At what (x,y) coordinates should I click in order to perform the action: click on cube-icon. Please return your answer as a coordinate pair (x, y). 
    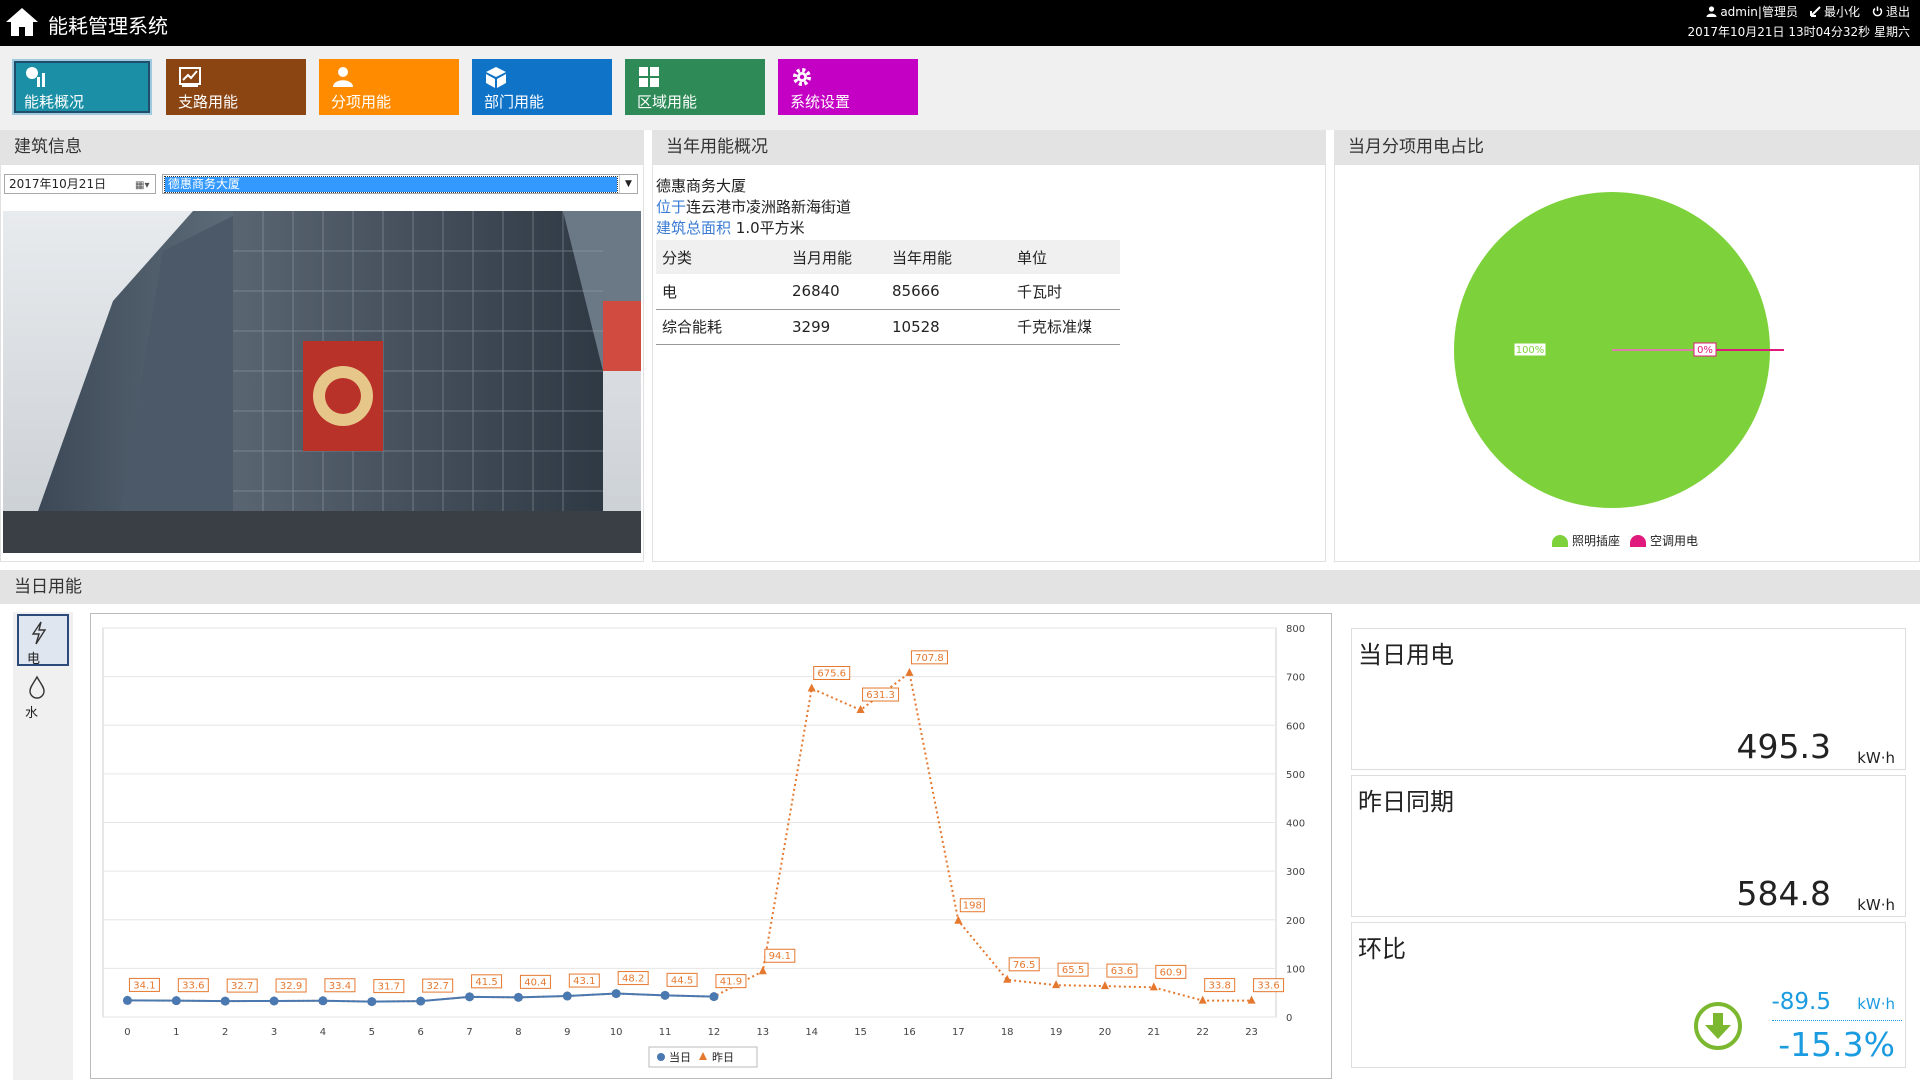
    Looking at the image, I should click on (496, 77).